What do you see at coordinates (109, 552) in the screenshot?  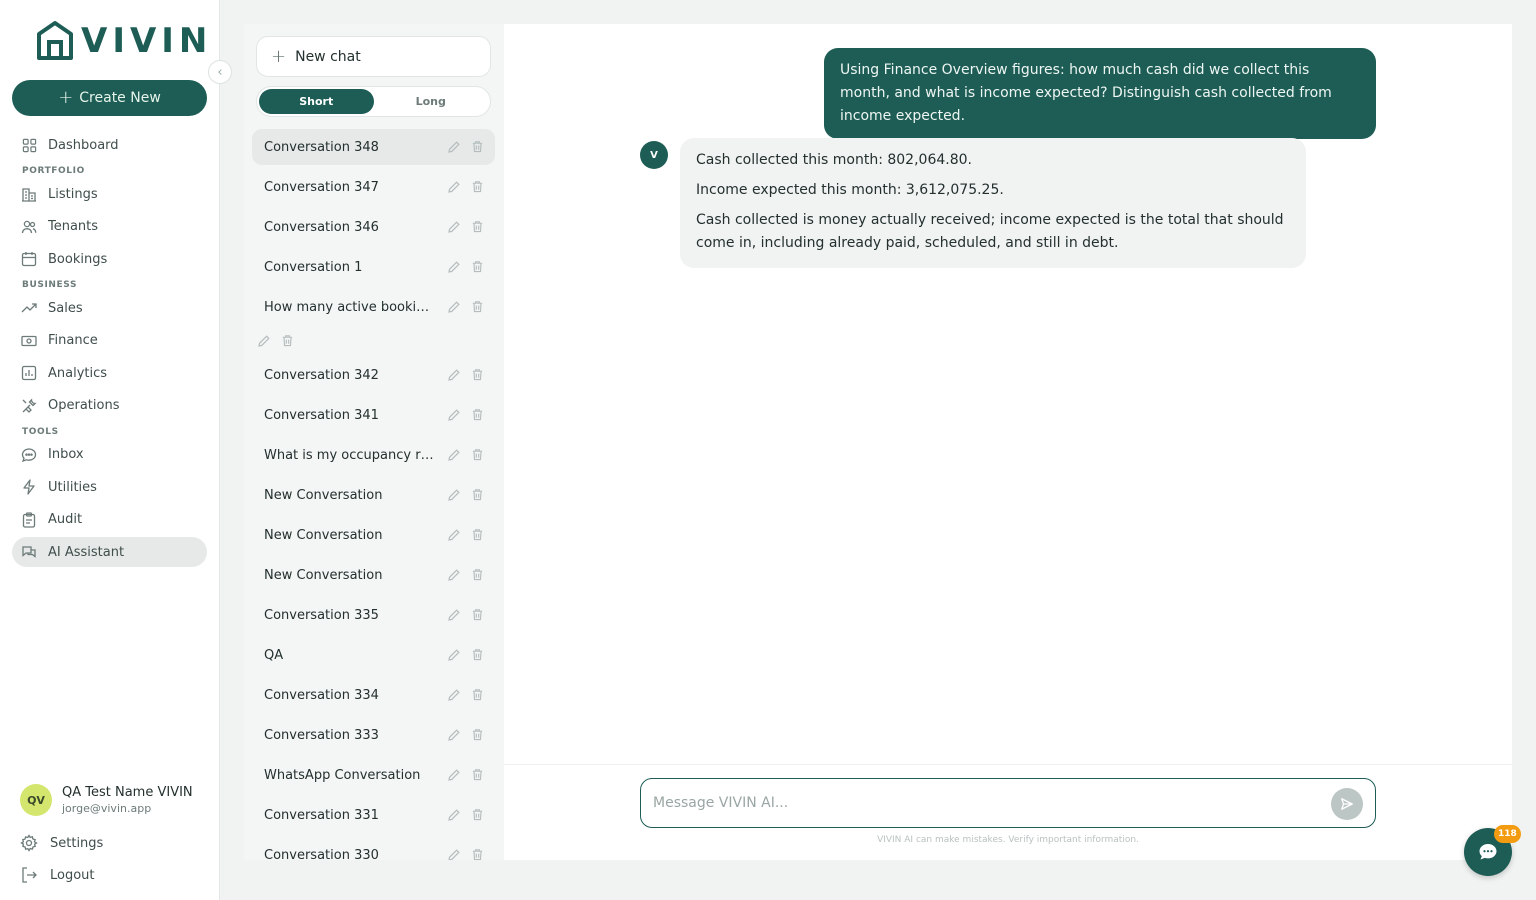 I see `sidebar-item-ai-assistant: AI Assistant` at bounding box center [109, 552].